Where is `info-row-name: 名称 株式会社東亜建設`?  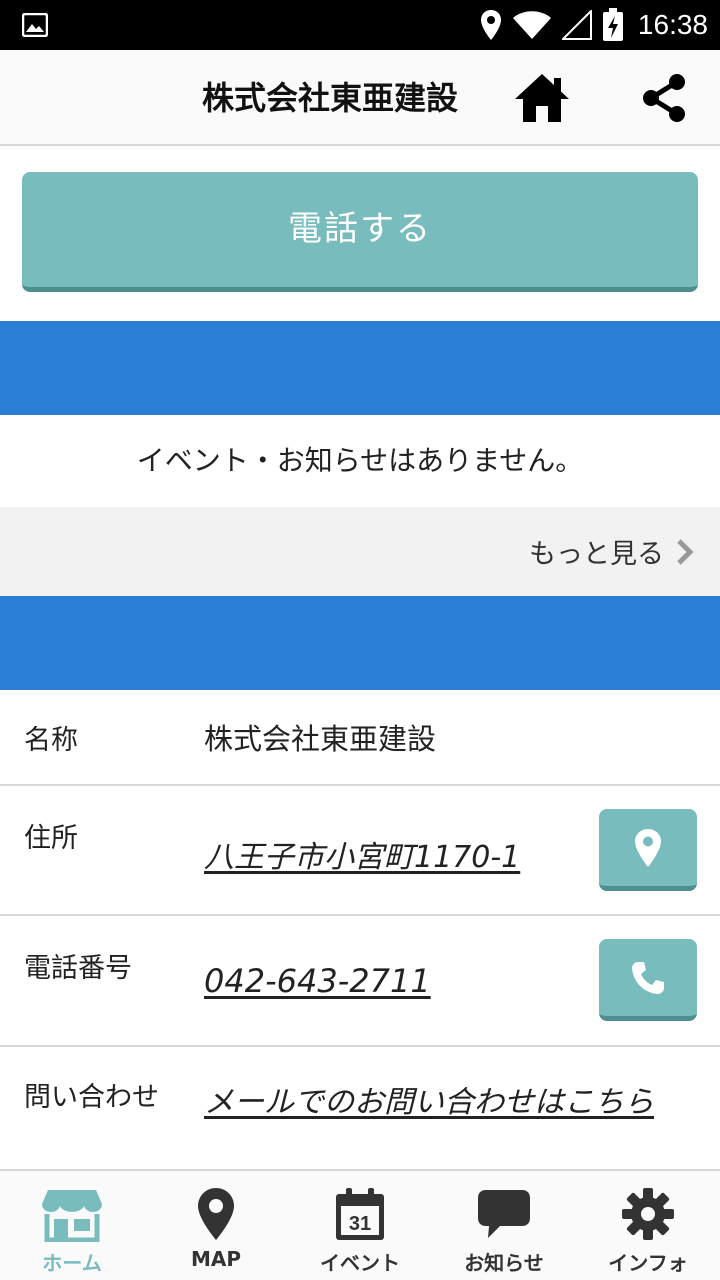 info-row-name: 名称 株式会社東亜建設 is located at coordinates (360, 738).